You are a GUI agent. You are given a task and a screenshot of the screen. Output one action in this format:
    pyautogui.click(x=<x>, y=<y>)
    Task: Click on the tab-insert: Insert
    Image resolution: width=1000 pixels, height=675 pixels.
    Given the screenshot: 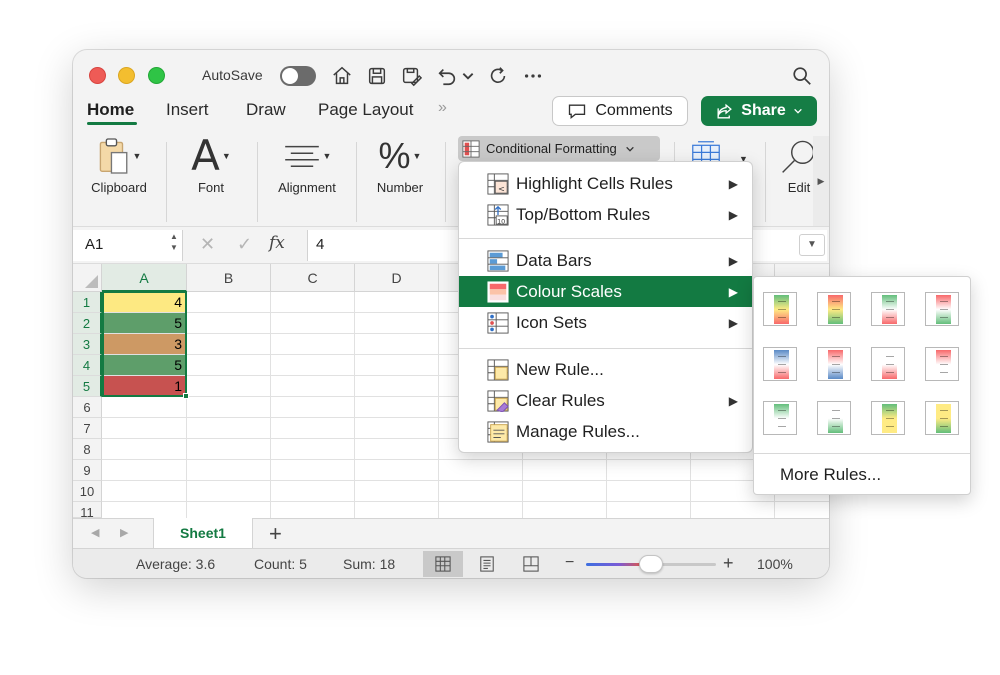 What is the action you would take?
    pyautogui.click(x=187, y=110)
    